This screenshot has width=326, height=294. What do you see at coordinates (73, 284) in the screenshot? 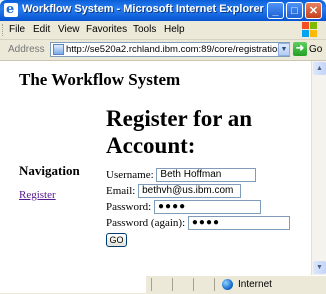
I see `status-text-area` at bounding box center [73, 284].